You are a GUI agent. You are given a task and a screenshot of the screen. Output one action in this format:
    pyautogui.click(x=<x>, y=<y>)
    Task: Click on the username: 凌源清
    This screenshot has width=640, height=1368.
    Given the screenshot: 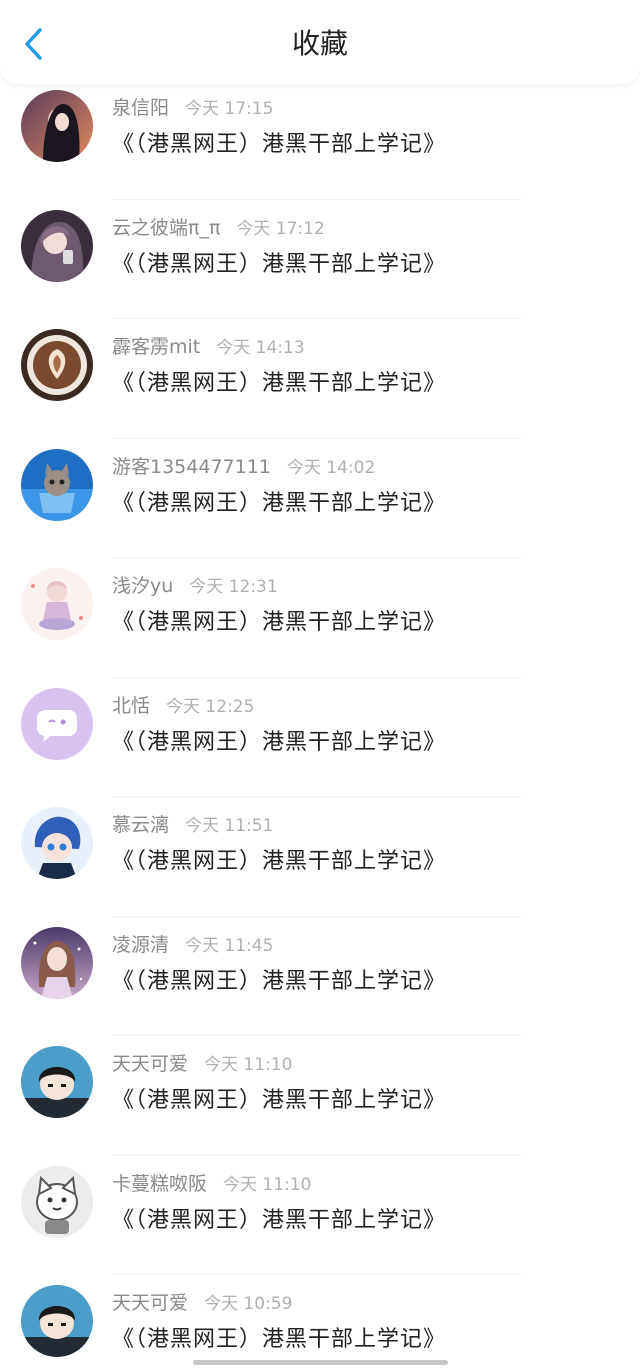 What is the action you would take?
    pyautogui.click(x=140, y=945)
    